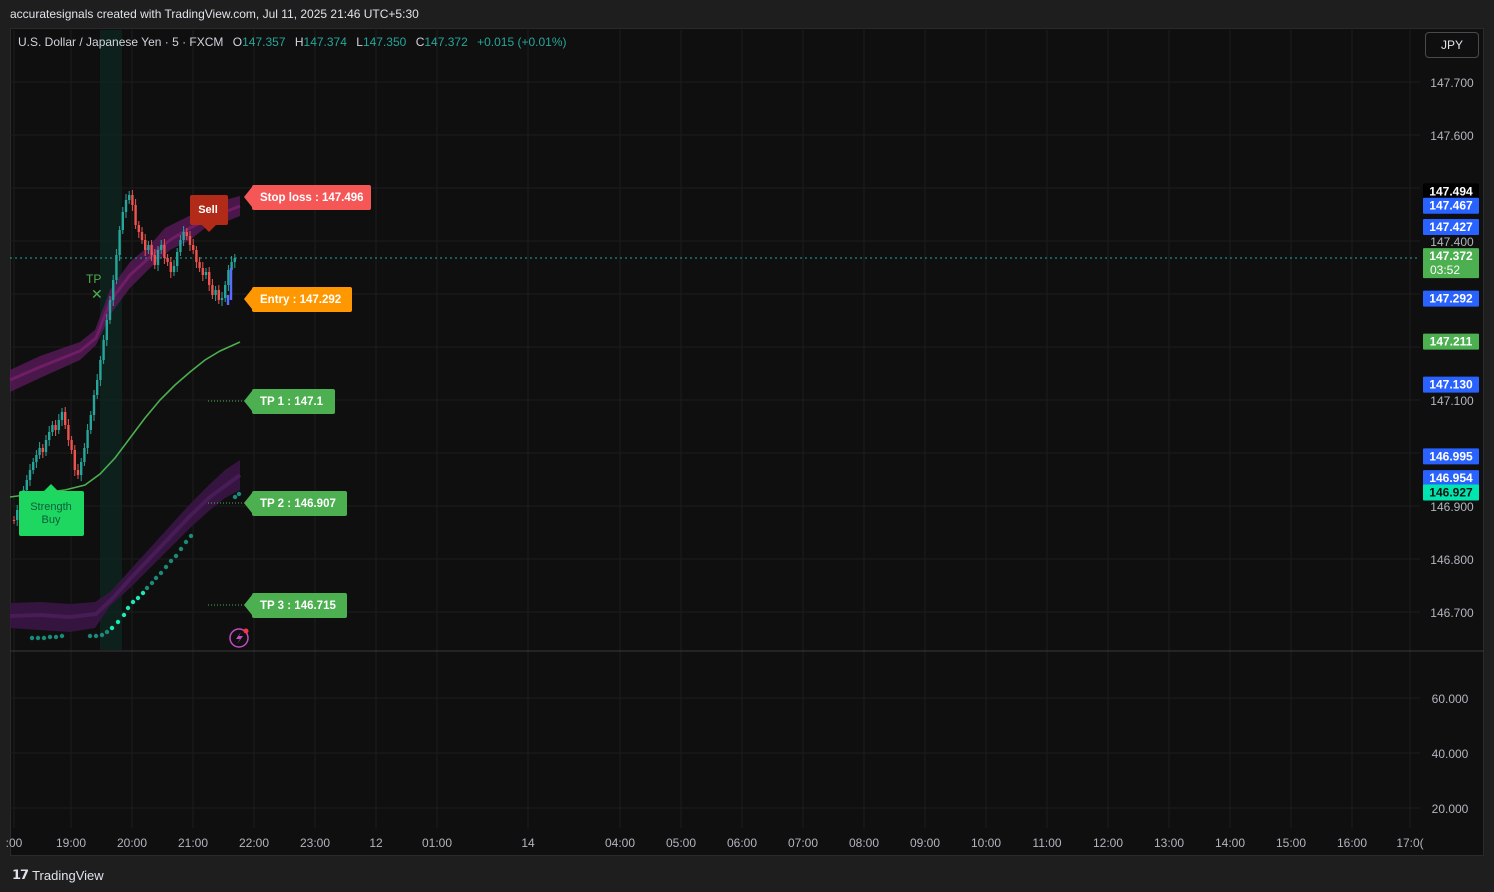 The image size is (1494, 892). I want to click on tp-hit-marker: TP ✕, so click(94, 287).